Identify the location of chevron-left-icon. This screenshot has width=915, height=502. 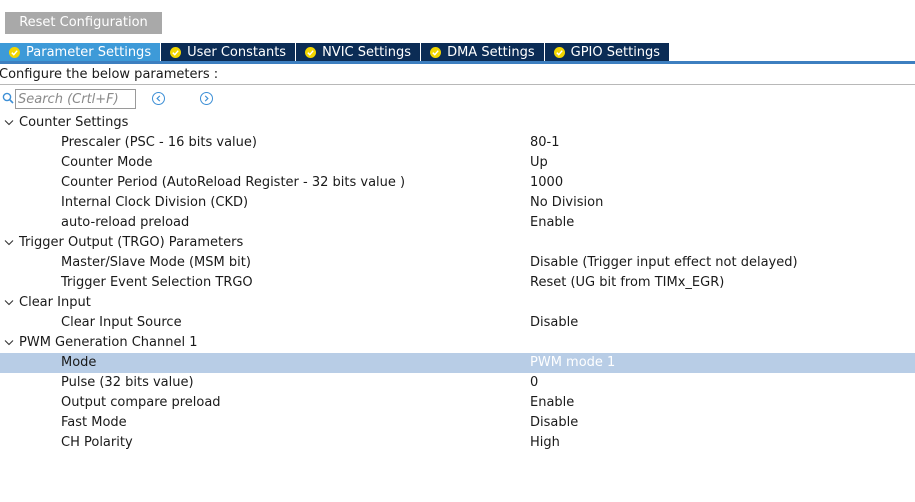
(158, 98).